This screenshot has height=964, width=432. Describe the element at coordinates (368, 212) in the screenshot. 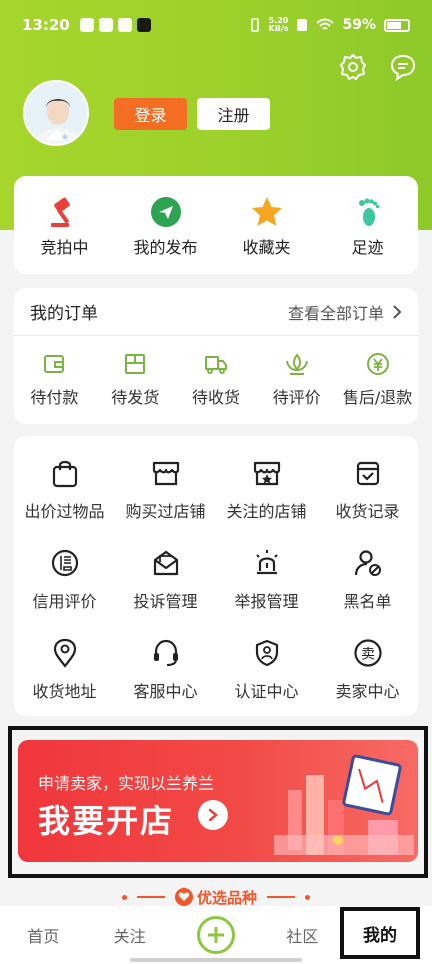

I see `footprint-icon` at that location.